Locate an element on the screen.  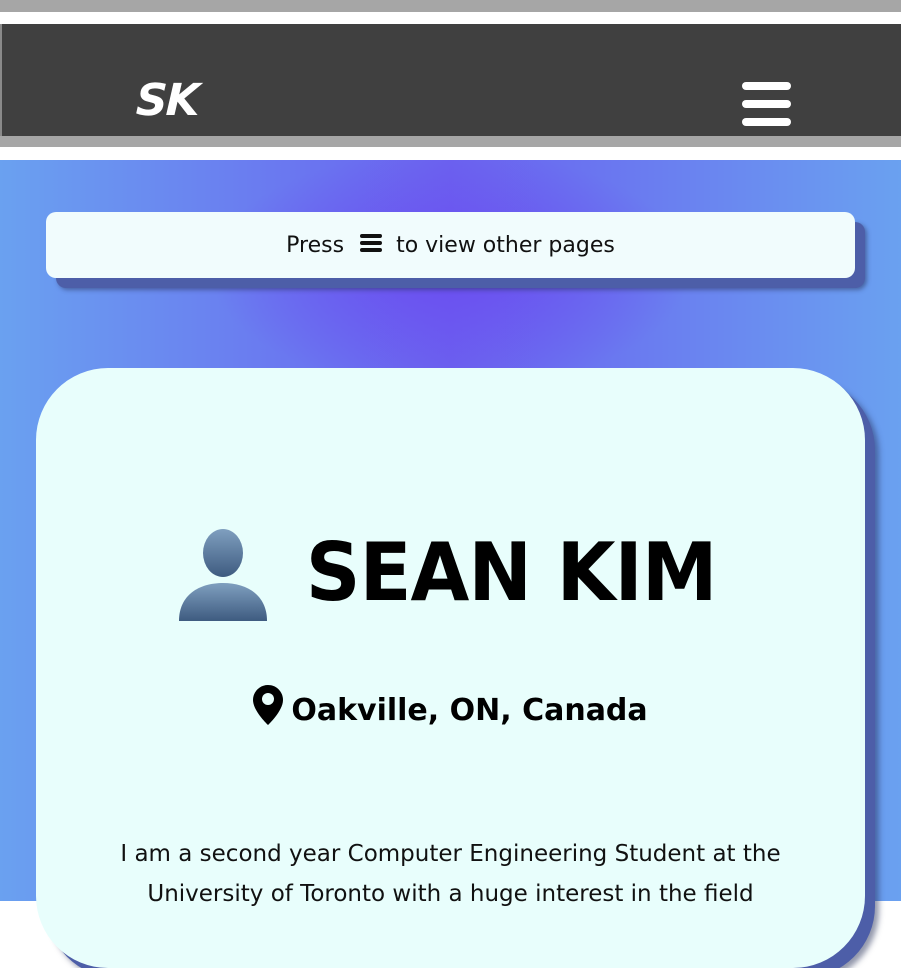
navigation-hint: Press to view other pages is located at coordinates (450, 245).